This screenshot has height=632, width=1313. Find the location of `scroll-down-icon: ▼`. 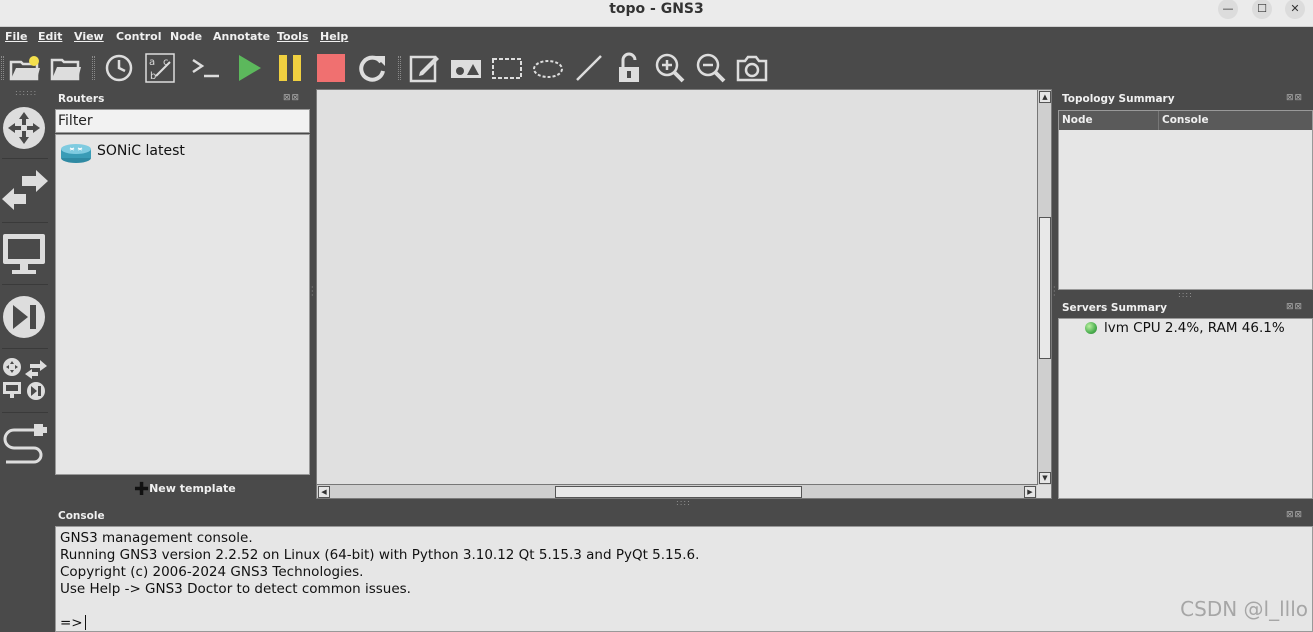

scroll-down-icon: ▼ is located at coordinates (1045, 478).